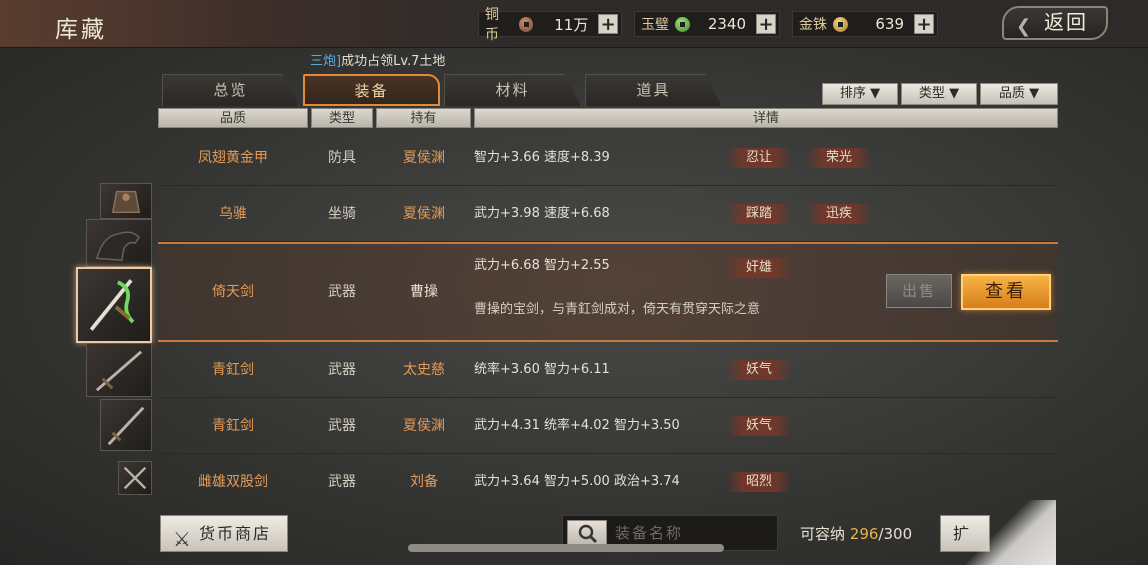 Image resolution: width=1148 pixels, height=565 pixels. I want to click on page-curl-overlay, so click(1011, 532).